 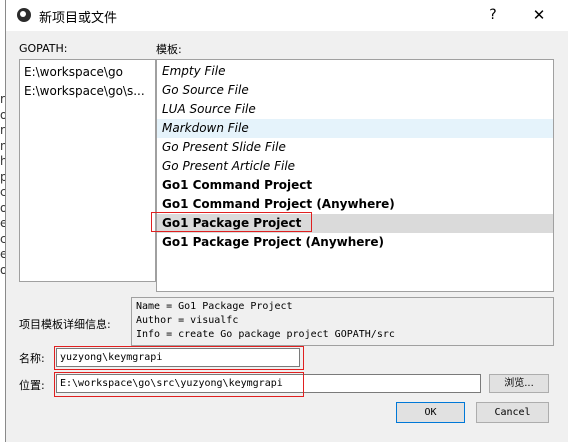 What do you see at coordinates (430, 412) in the screenshot?
I see `ok-button: OK` at bounding box center [430, 412].